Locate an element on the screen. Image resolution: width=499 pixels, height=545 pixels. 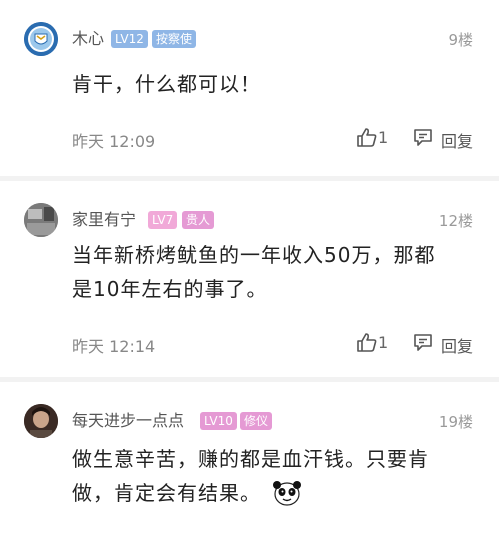
comment-line: 是10年左右的事了。 is located at coordinates (170, 289).